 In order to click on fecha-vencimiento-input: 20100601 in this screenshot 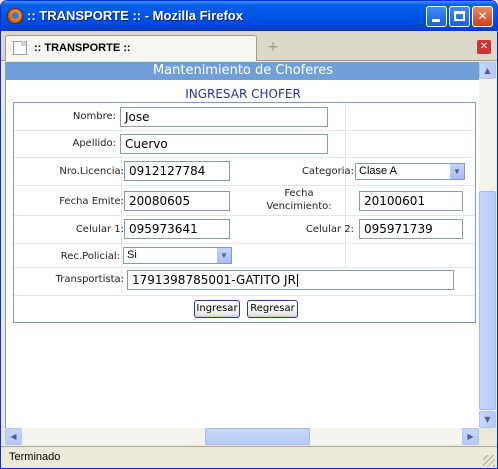, I will do `click(411, 201)`.